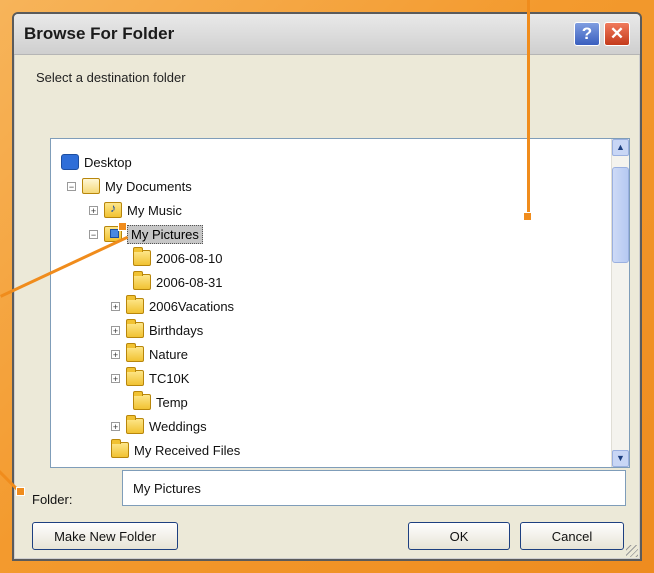 Image resolution: width=654 pixels, height=573 pixels. Describe the element at coordinates (154, 210) in the screenshot. I see `tree-item-label: My Music` at that location.